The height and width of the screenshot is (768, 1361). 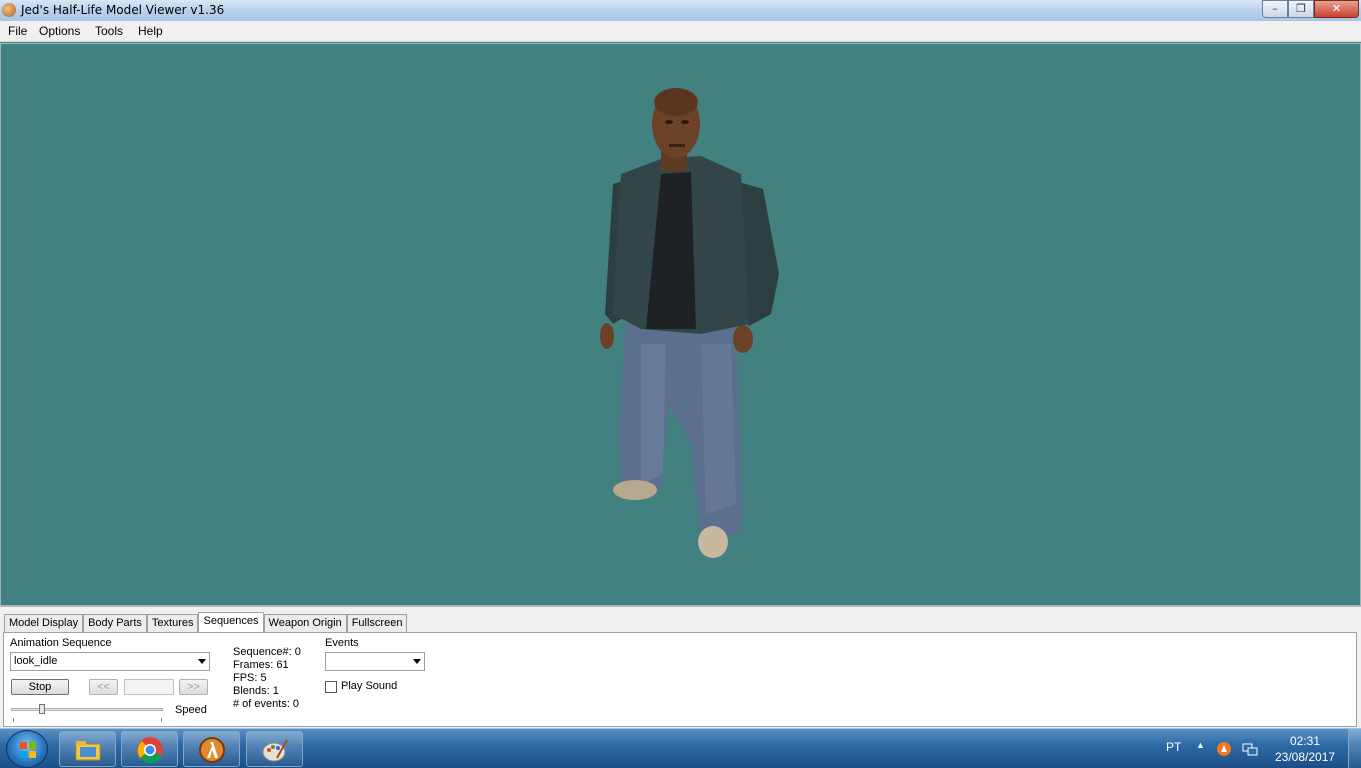 I want to click on title-bar: Jed's Half-Life Model Viewer v1.36 – ❐ ✕, so click(x=680, y=10).